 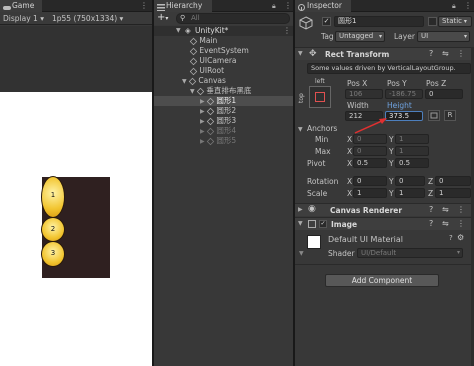 I want to click on scene-row: ▼ ◈ UnityKit* ⋮, so click(x=223, y=31).